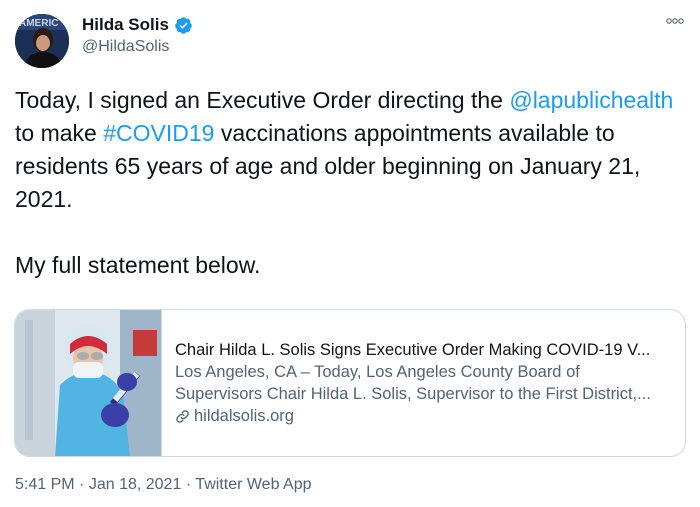 The image size is (700, 507). What do you see at coordinates (183, 25) in the screenshot?
I see `verified-badge-icon` at bounding box center [183, 25].